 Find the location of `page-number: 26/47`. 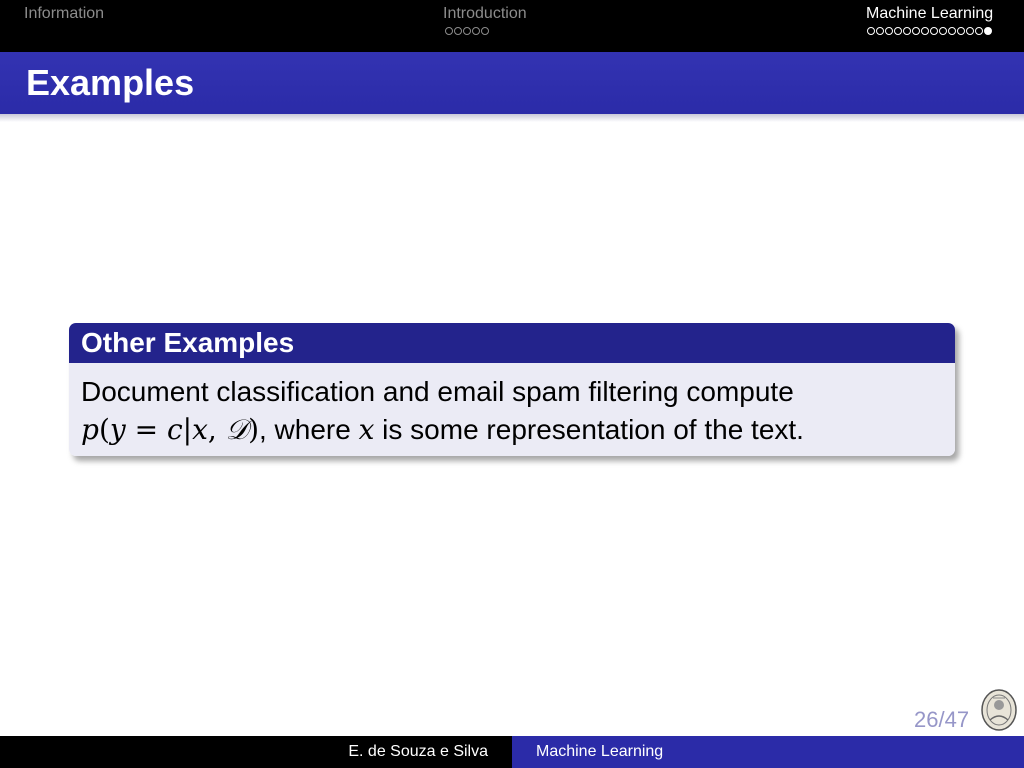

page-number: 26/47 is located at coordinates (942, 719).